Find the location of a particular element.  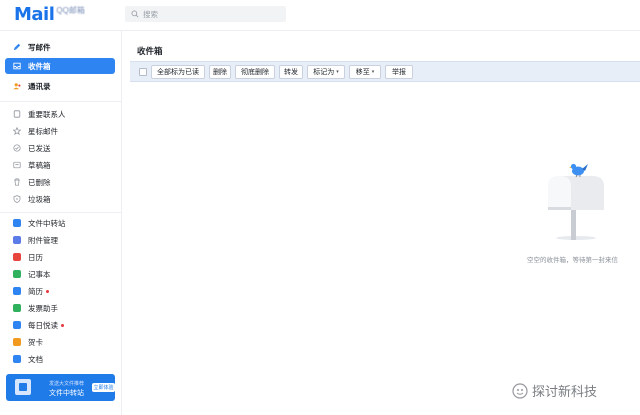

sidebar-item-contacts: 通讯录 is located at coordinates (60, 86).